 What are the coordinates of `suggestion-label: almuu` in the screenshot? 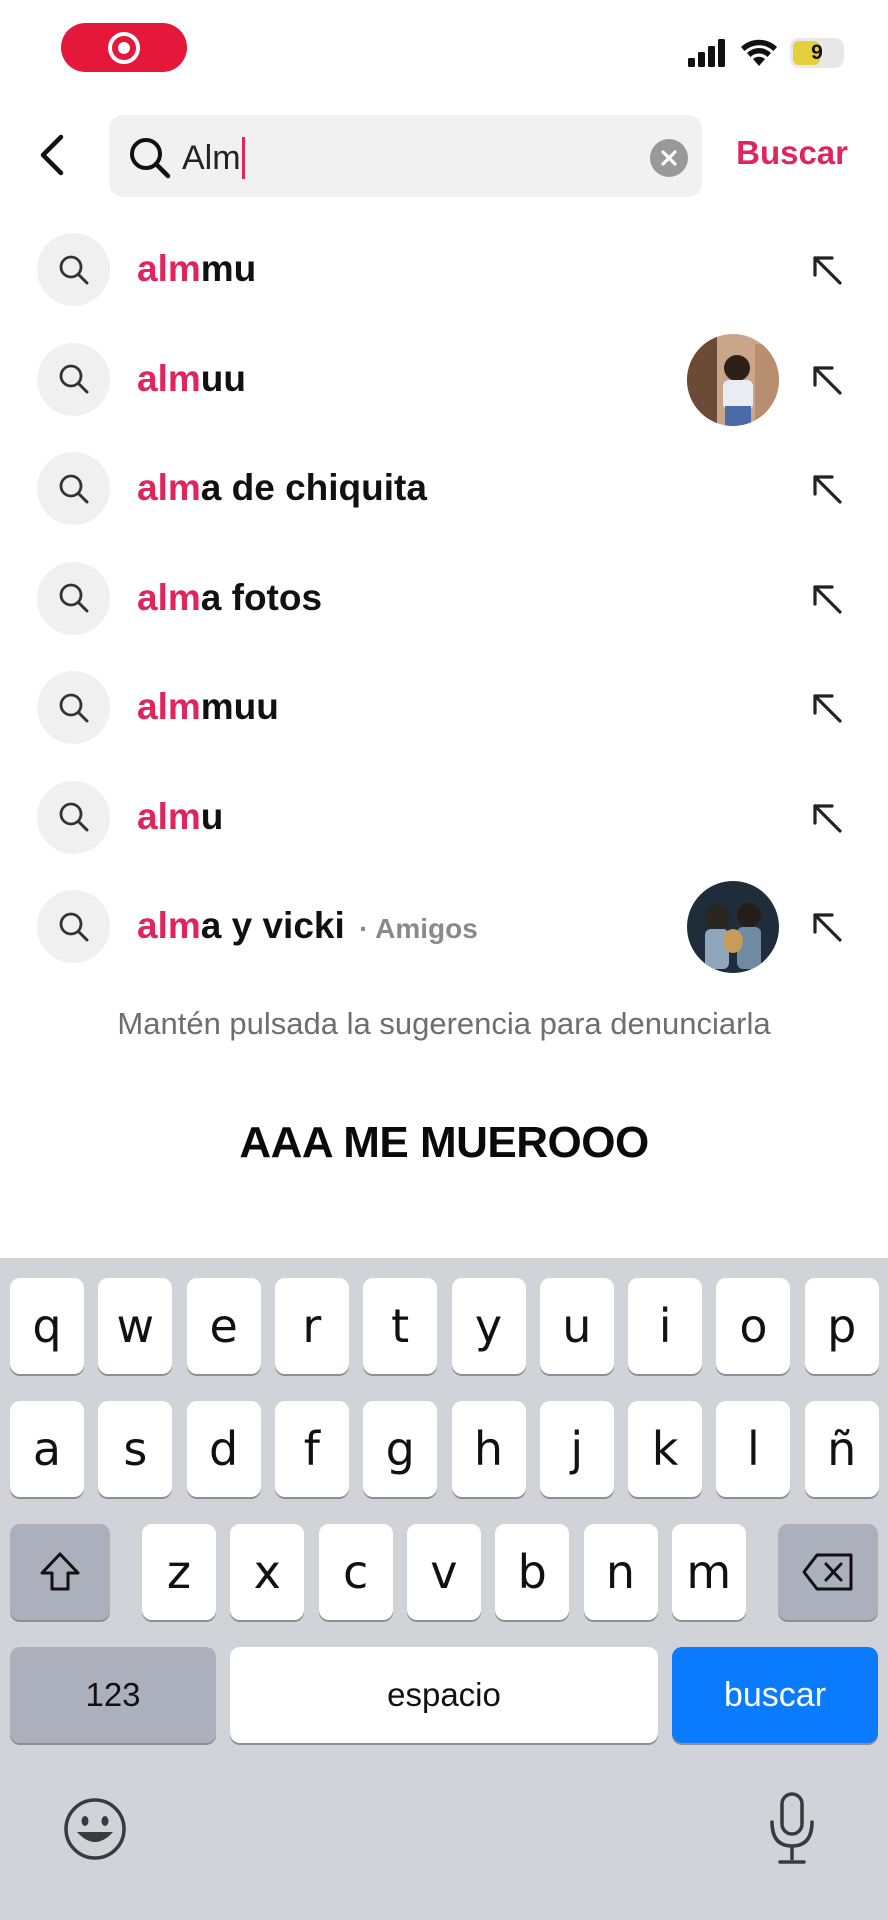 It's located at (191, 379).